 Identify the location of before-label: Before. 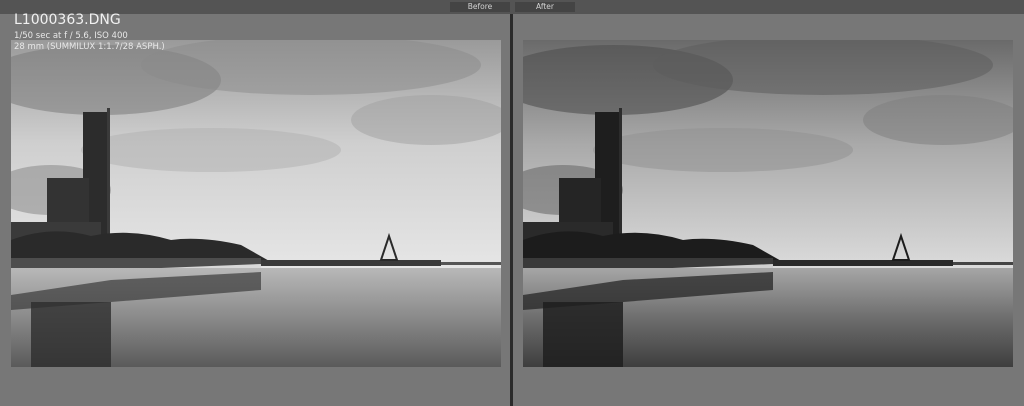
(480, 7).